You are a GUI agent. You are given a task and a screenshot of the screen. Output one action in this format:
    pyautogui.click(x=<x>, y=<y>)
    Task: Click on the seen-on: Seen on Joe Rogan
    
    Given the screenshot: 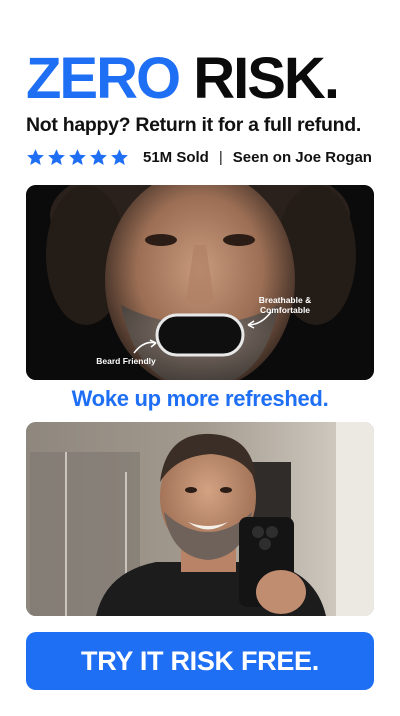 What is the action you would take?
    pyautogui.click(x=302, y=157)
    